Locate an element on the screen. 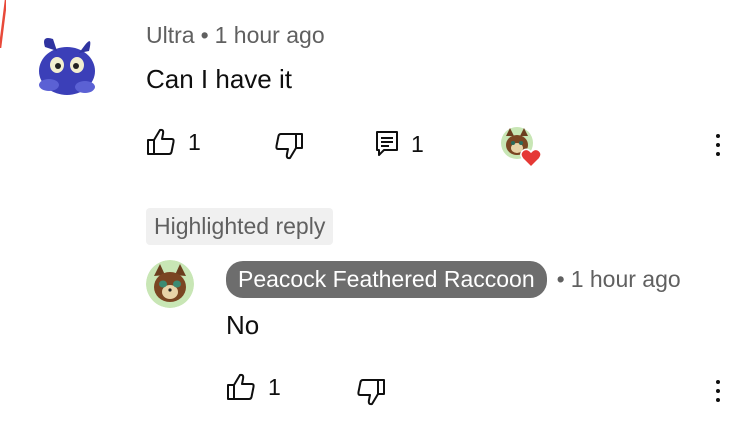 This screenshot has height=423, width=755. creator-heart-badge is located at coordinates (521, 147).